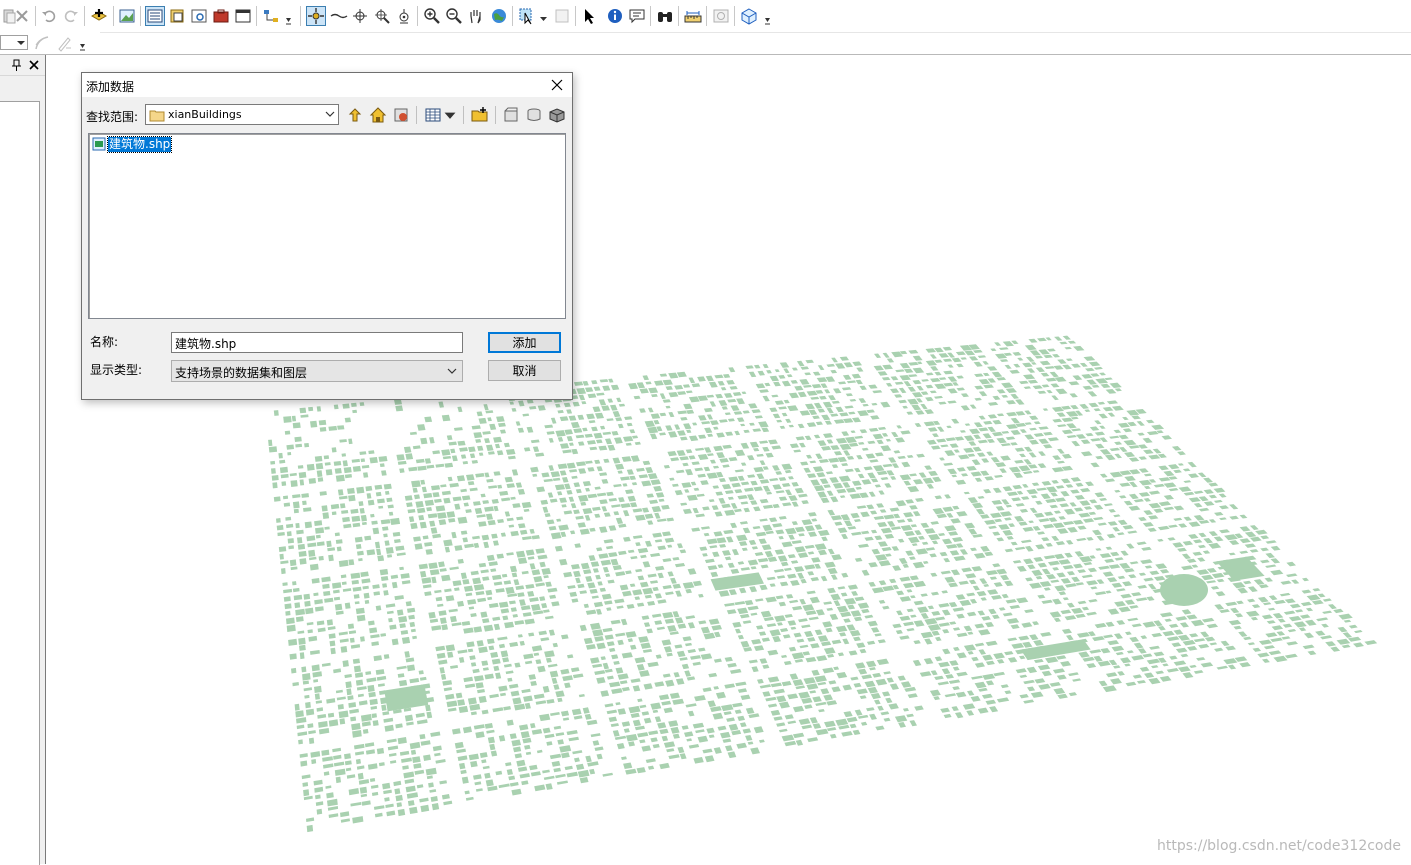  What do you see at coordinates (132, 144) in the screenshot?
I see `list-item: 建筑物.shp` at bounding box center [132, 144].